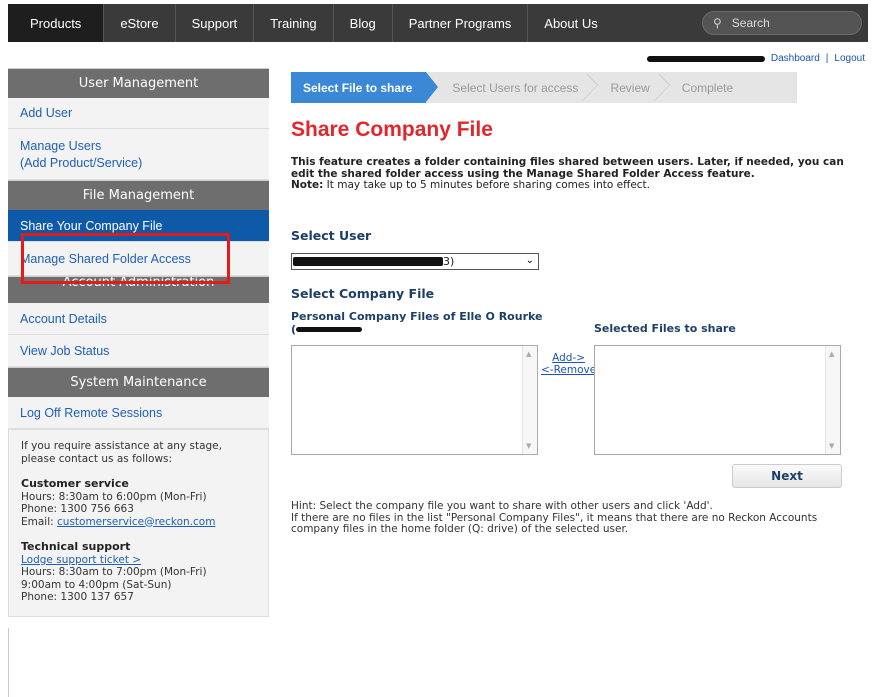  What do you see at coordinates (787, 476) in the screenshot?
I see `next-button: Next` at bounding box center [787, 476].